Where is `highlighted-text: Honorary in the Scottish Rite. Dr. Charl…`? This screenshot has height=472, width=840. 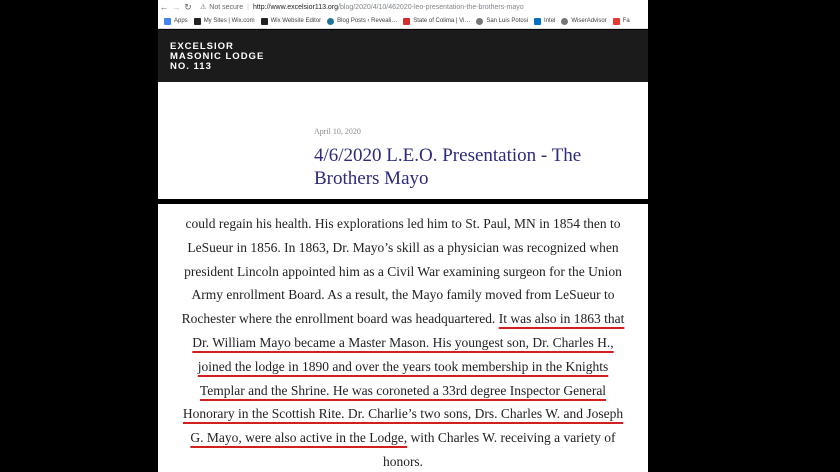
highlighted-text: Honorary in the Scottish Rite. Dr. Charl… is located at coordinates (403, 414).